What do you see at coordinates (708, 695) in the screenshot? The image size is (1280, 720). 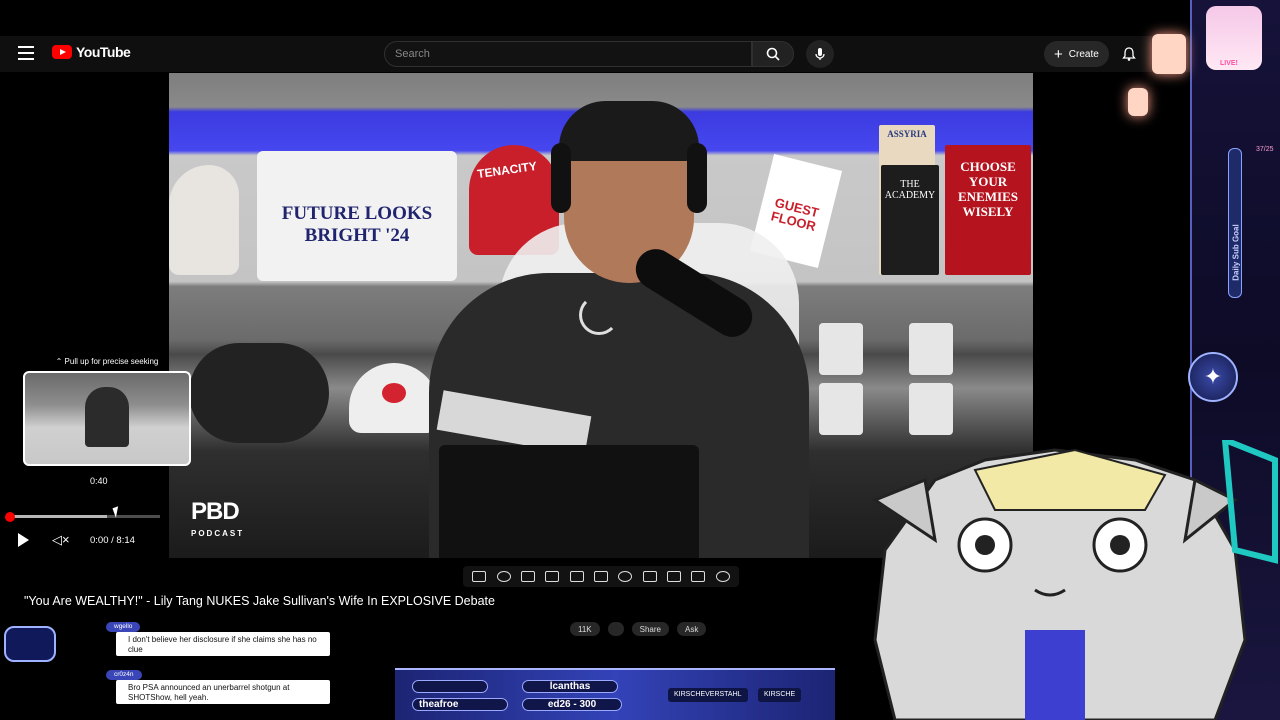 I see `social-tag: KIRSCHEVERSTAHL` at bounding box center [708, 695].